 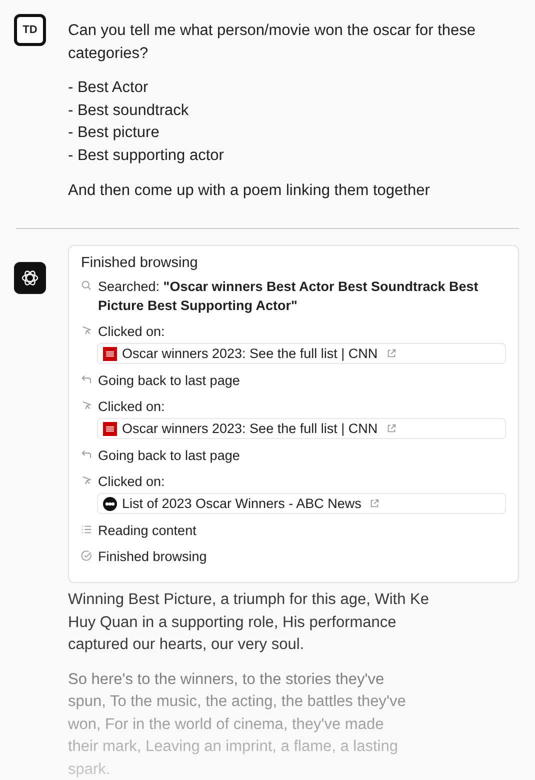 I want to click on step-text: Searched: "Oscar winners Best Actor Best Soundtrack Best Picture Best Supporting Actor", so click(x=289, y=296).